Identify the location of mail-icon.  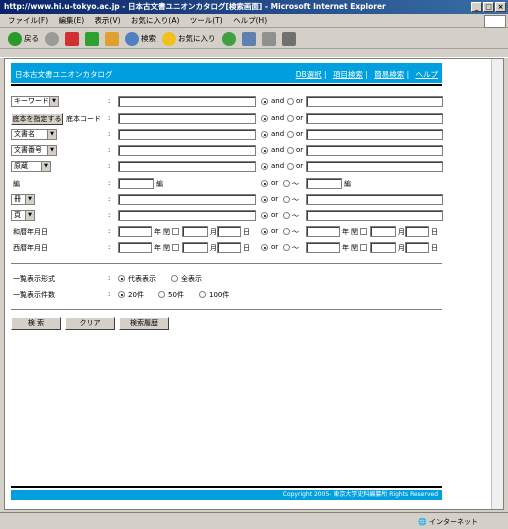
(248, 38).